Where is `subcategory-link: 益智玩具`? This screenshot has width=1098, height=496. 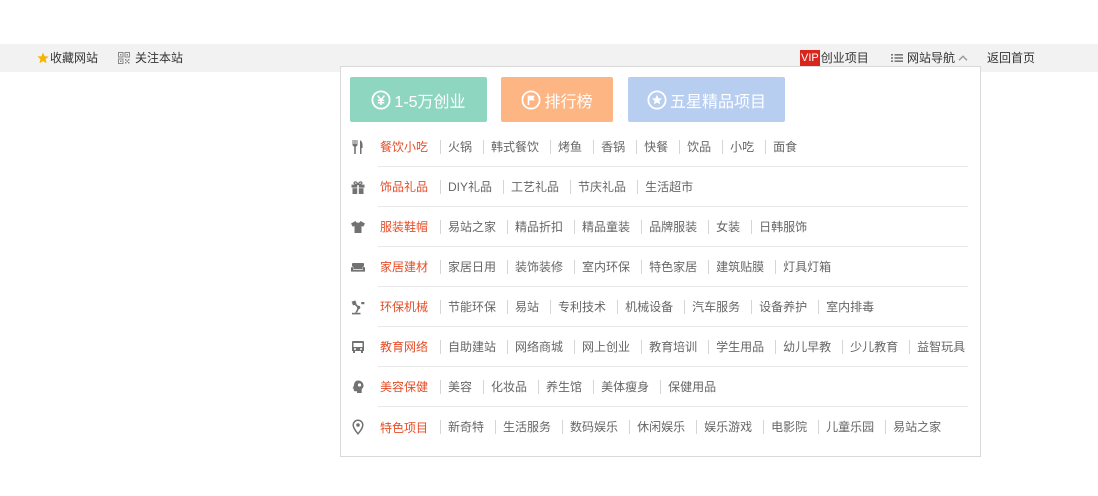 subcategory-link: 益智玩具 is located at coordinates (937, 346).